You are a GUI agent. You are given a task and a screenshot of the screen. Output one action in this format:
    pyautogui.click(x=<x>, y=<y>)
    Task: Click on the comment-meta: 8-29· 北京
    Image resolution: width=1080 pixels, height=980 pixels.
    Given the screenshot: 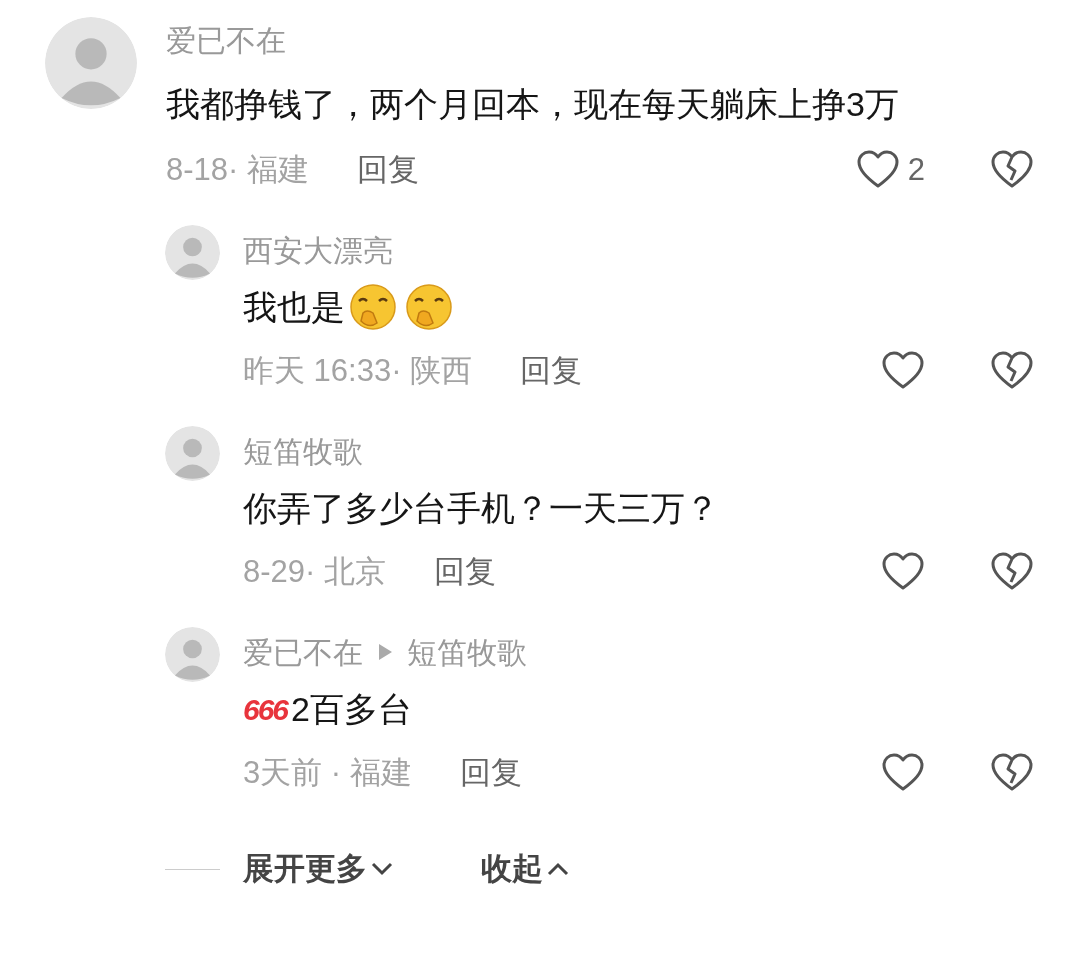 What is the action you would take?
    pyautogui.click(x=314, y=571)
    